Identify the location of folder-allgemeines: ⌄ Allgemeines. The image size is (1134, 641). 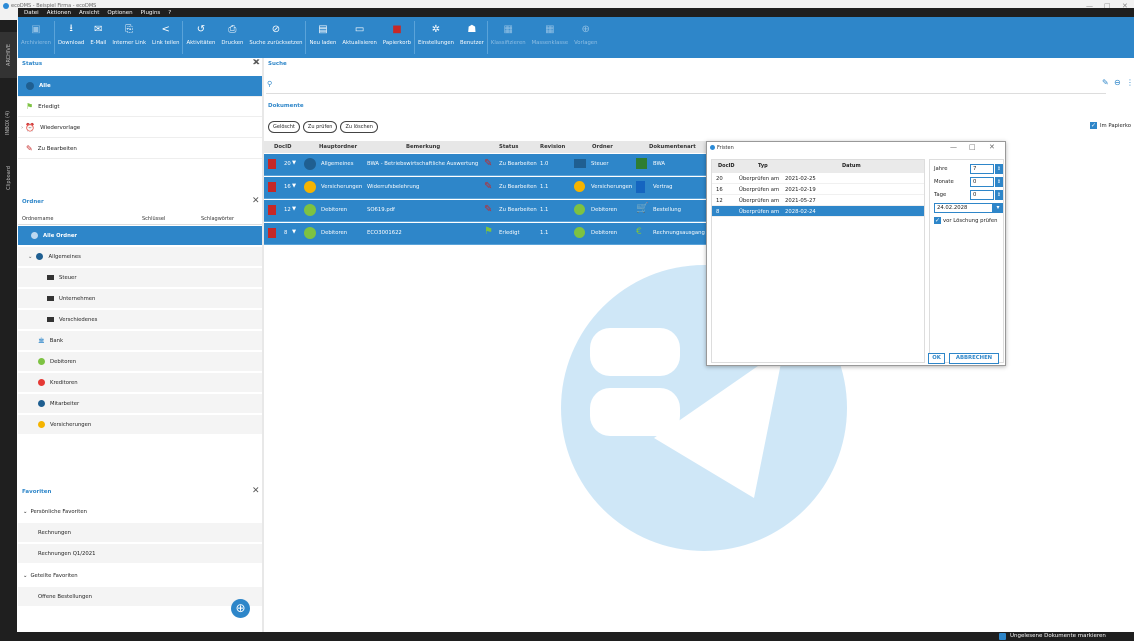
(140, 257).